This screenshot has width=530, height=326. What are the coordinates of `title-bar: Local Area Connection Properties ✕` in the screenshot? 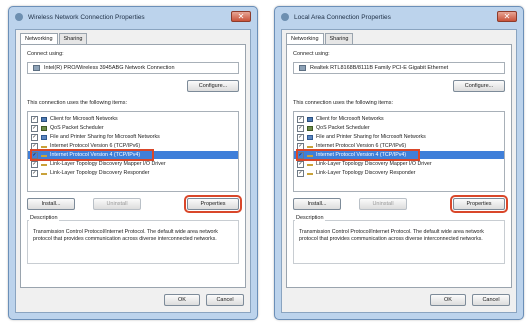 It's located at (399, 17).